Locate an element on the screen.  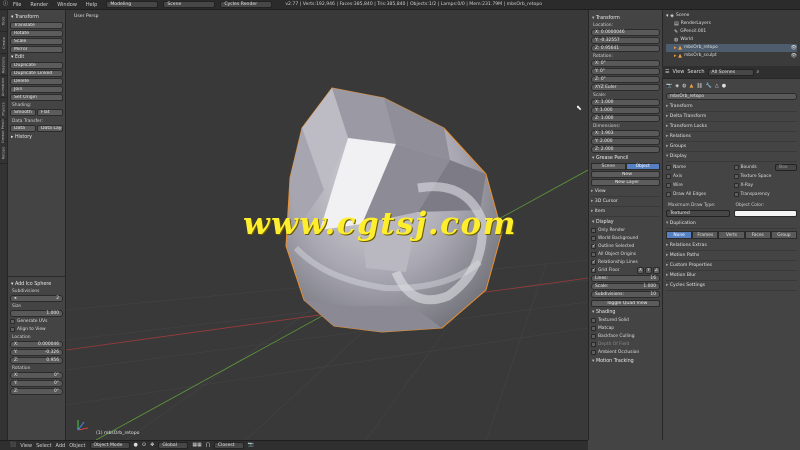
n-scale-y: Y: 1.000 is located at coordinates (625, 110).